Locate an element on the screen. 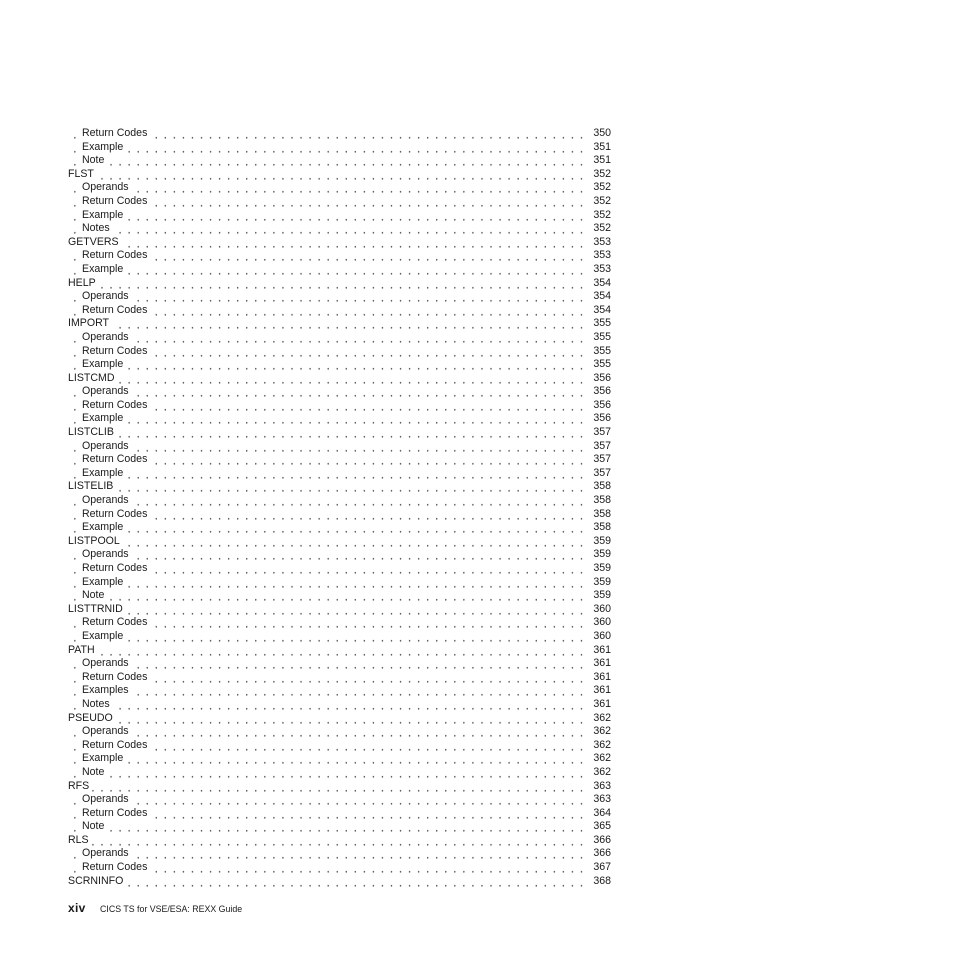 The height and width of the screenshot is (954, 954). toc-entry-subsection: Example 356 is located at coordinates (339, 419).